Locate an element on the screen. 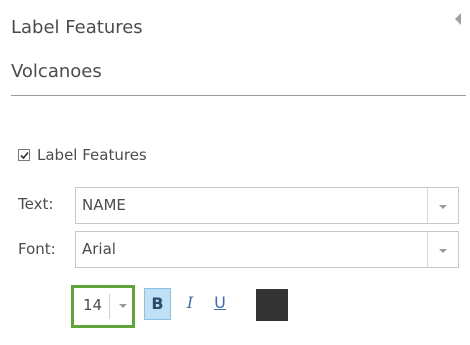  label-features-toggle: Label Features is located at coordinates (82, 155).